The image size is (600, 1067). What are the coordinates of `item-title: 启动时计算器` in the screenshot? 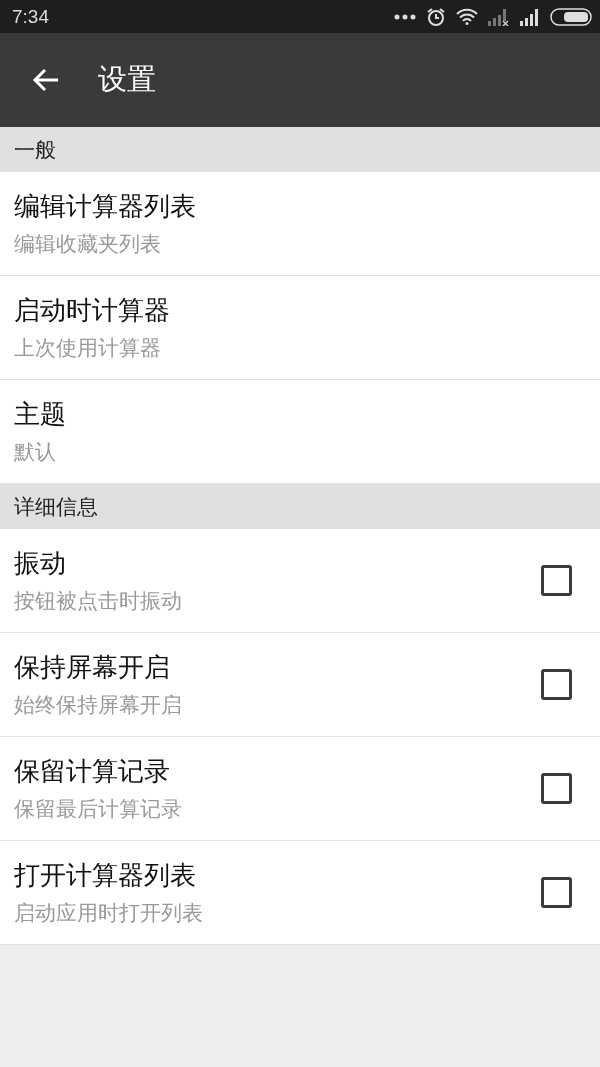 It's located at (92, 310).